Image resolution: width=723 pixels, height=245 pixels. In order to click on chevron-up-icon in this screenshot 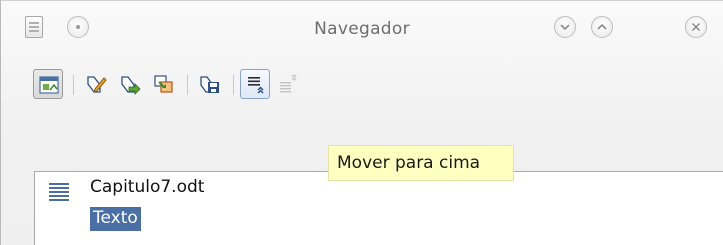, I will do `click(602, 26)`.